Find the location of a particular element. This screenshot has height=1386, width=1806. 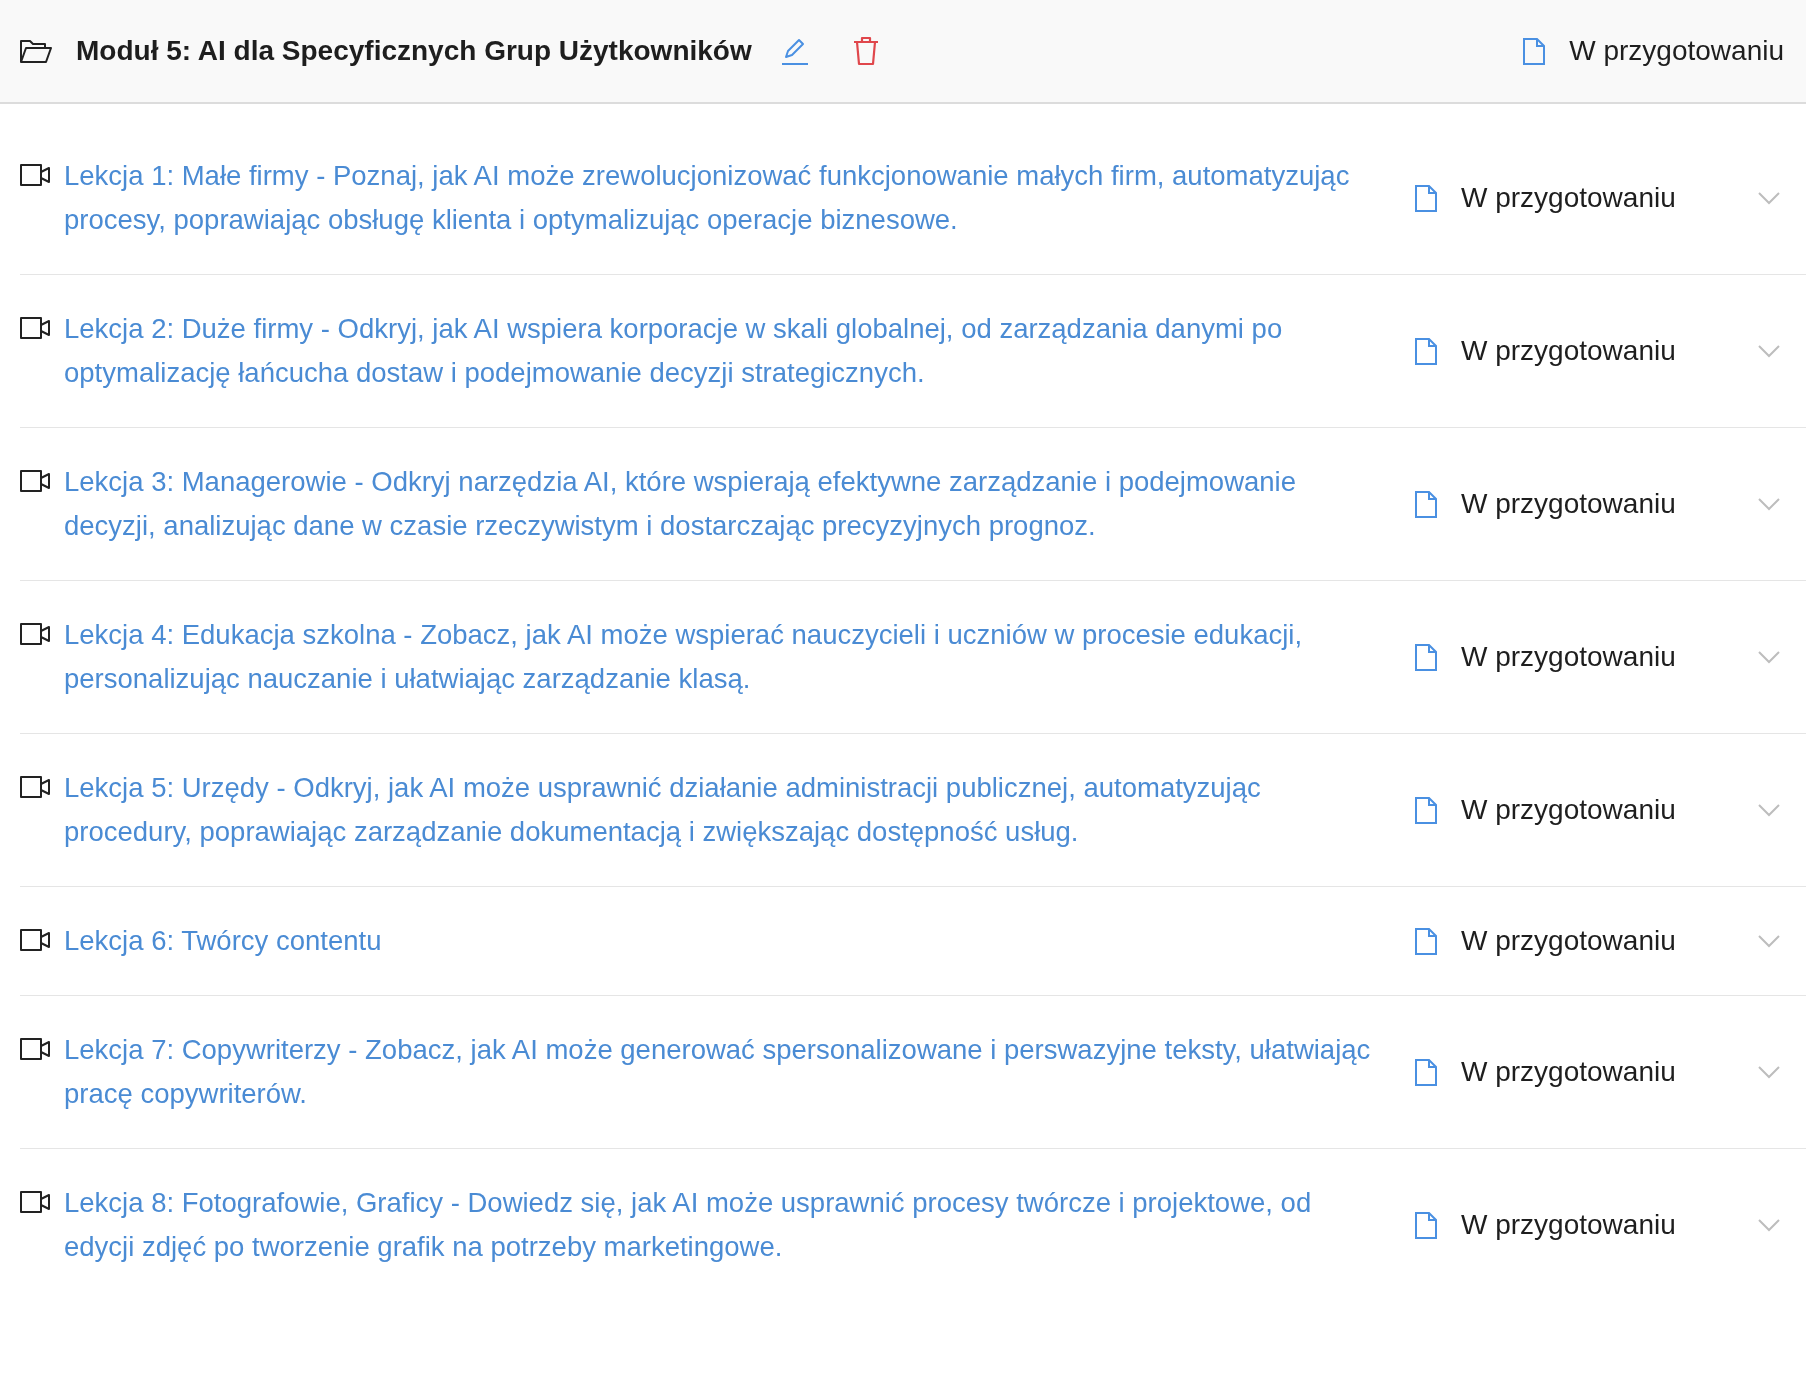

trash-icon is located at coordinates (865, 51).